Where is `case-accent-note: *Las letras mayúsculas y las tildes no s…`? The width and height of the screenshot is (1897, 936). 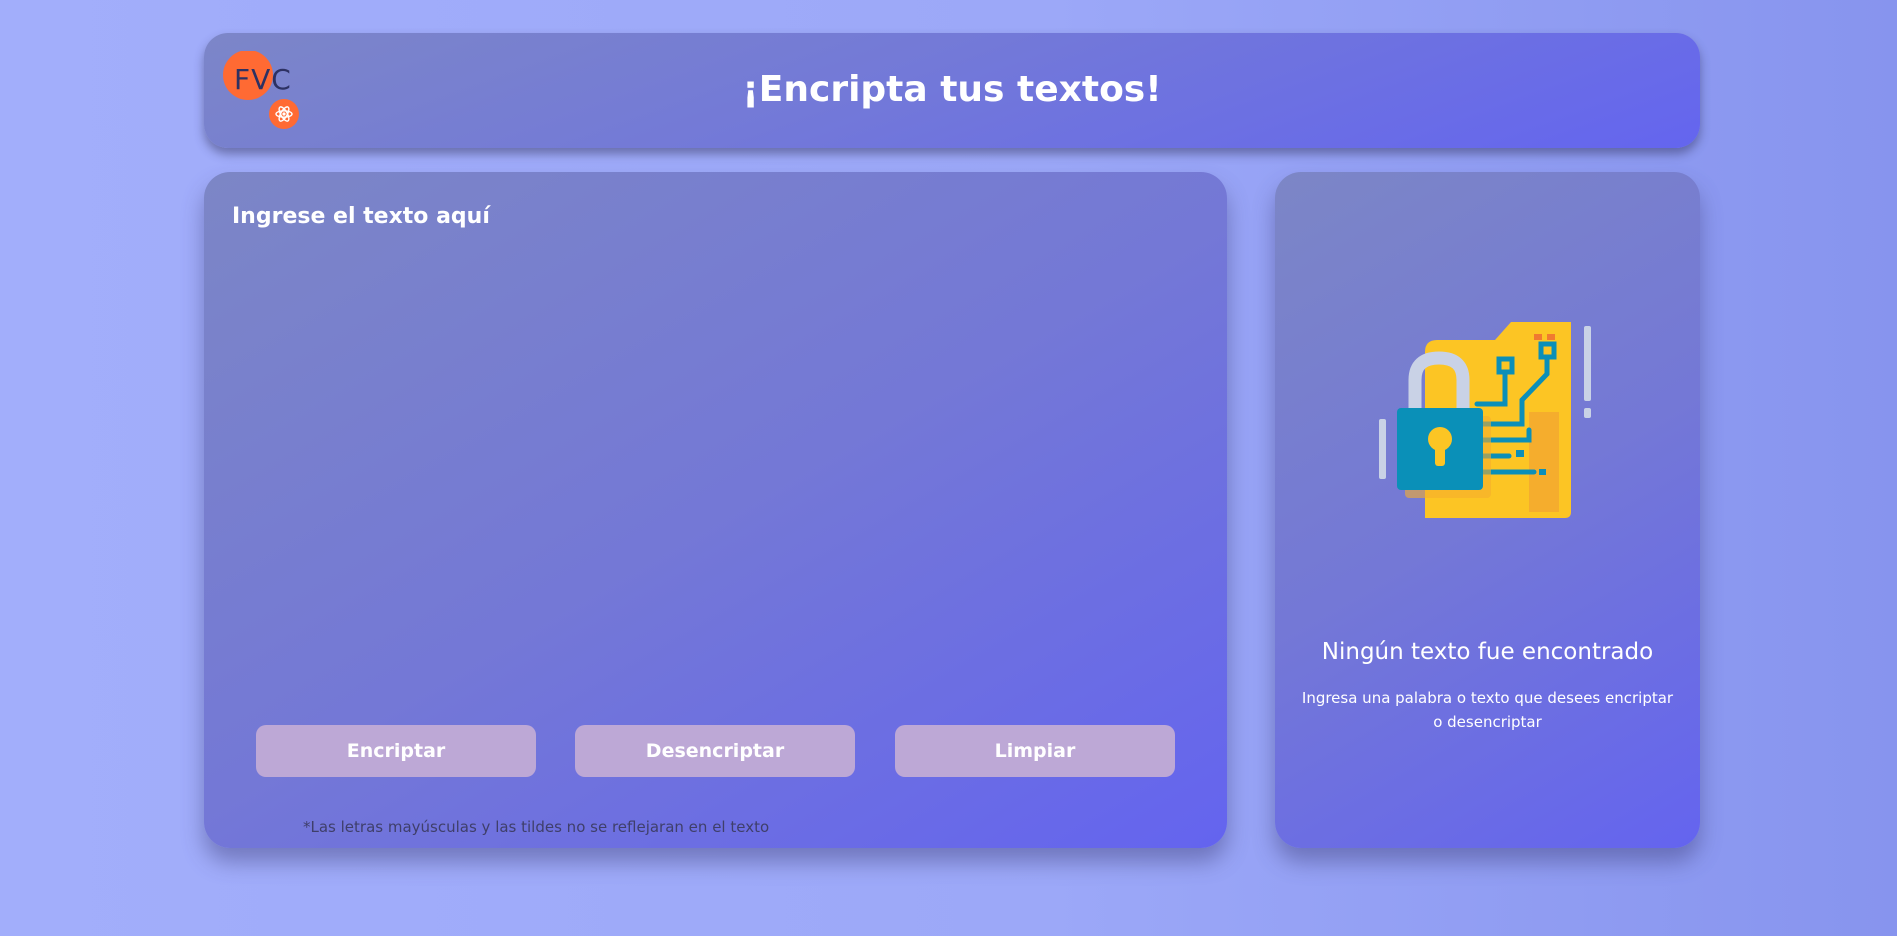
case-accent-note: *Las letras mayúsculas y las tildes no s… is located at coordinates (536, 827).